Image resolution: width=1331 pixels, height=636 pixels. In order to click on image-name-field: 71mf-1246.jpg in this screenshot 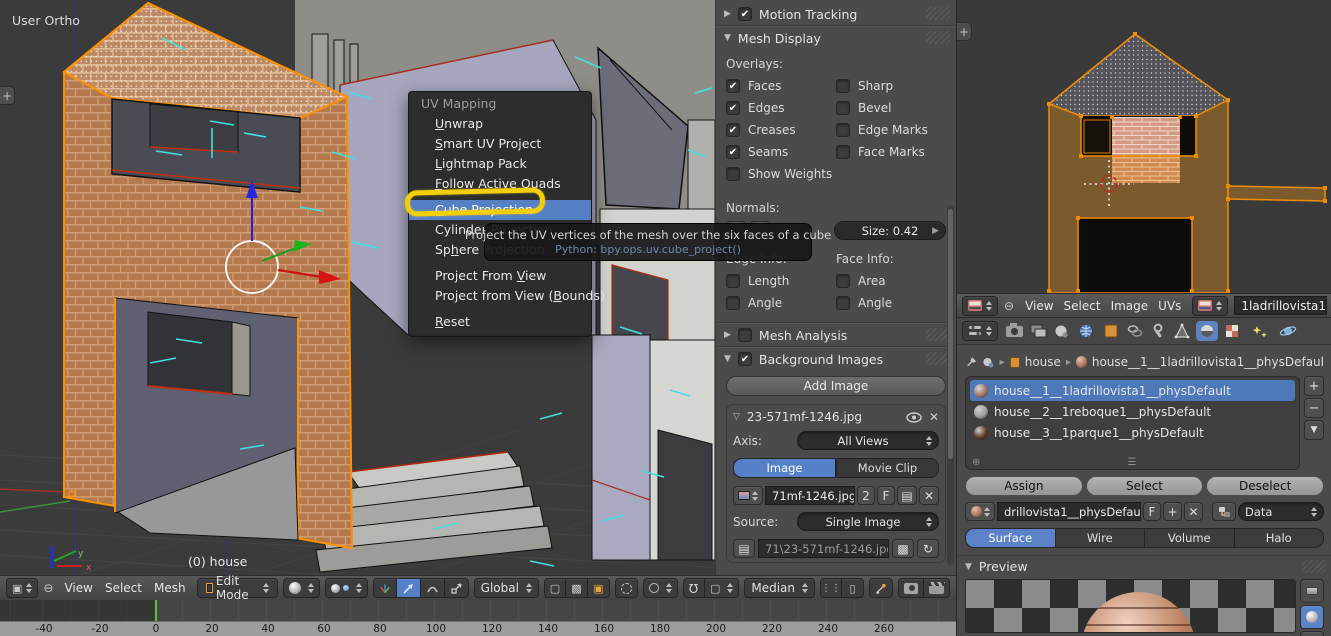, I will do `click(810, 495)`.